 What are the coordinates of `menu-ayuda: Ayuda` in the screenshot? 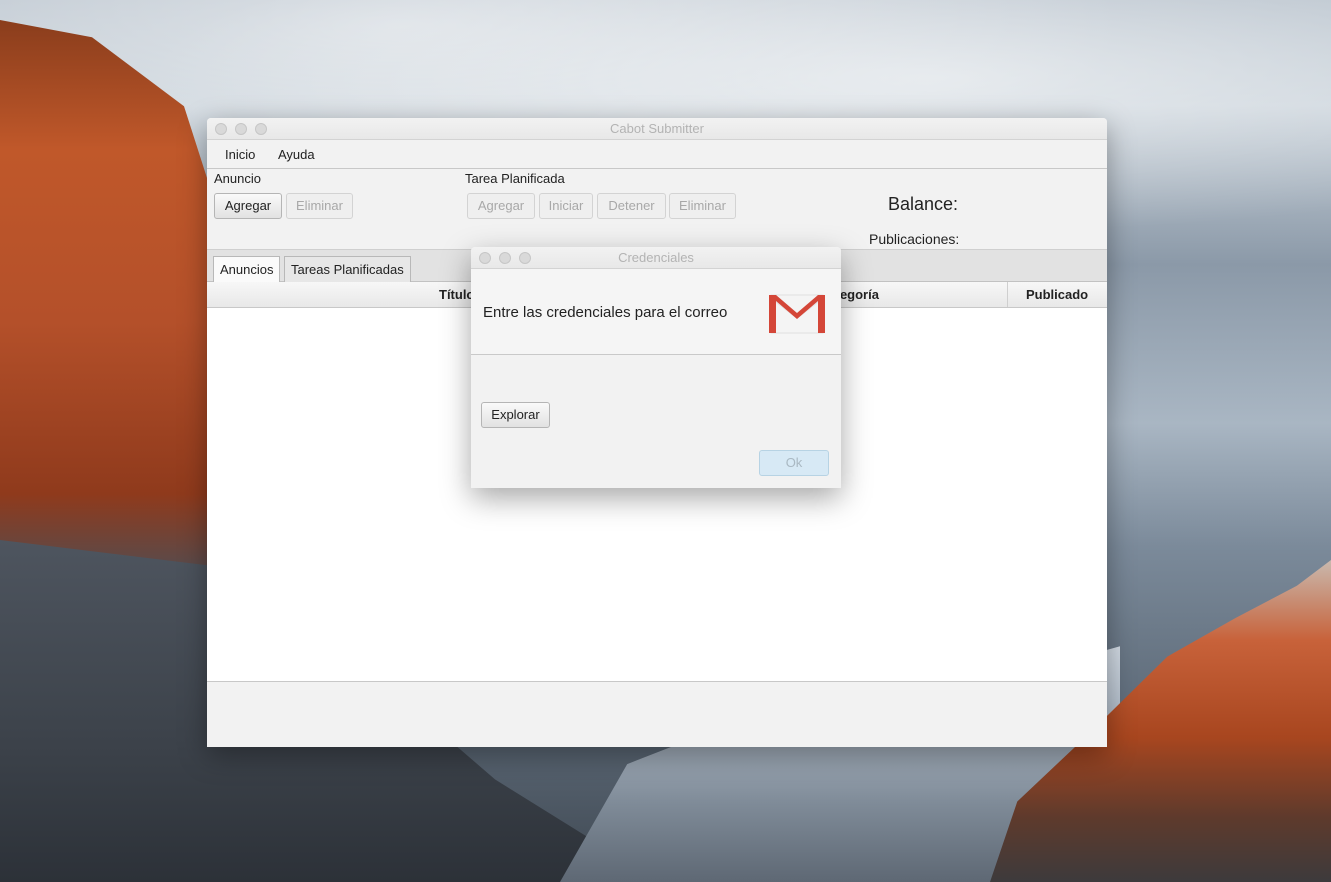 It's located at (296, 154).